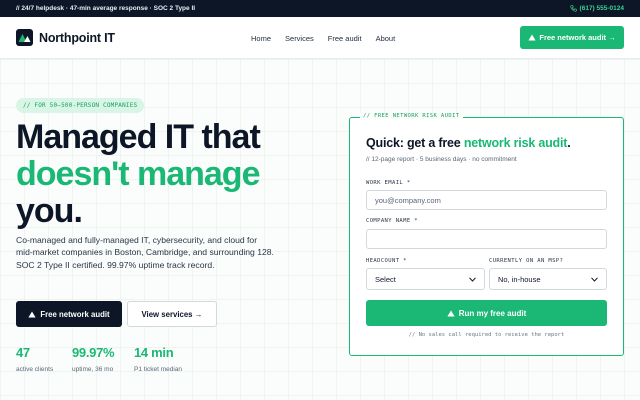 The width and height of the screenshot is (640, 400). I want to click on phone-link: (617) 555-0124, so click(596, 8).